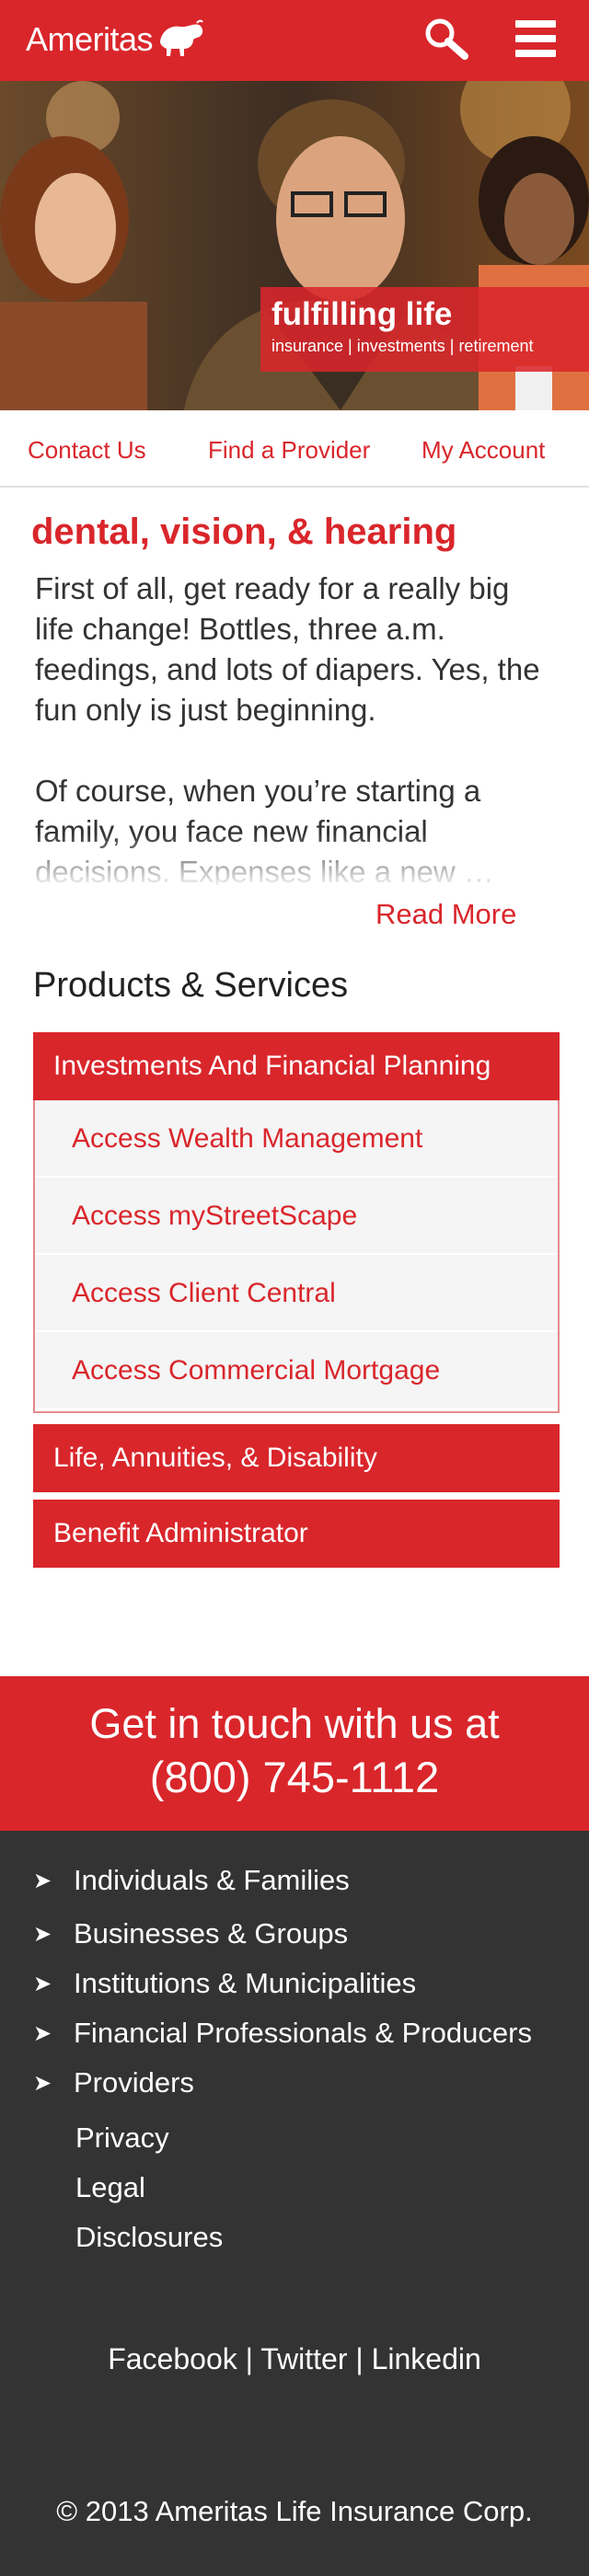  What do you see at coordinates (483, 450) in the screenshot?
I see `my-account-link: My Account` at bounding box center [483, 450].